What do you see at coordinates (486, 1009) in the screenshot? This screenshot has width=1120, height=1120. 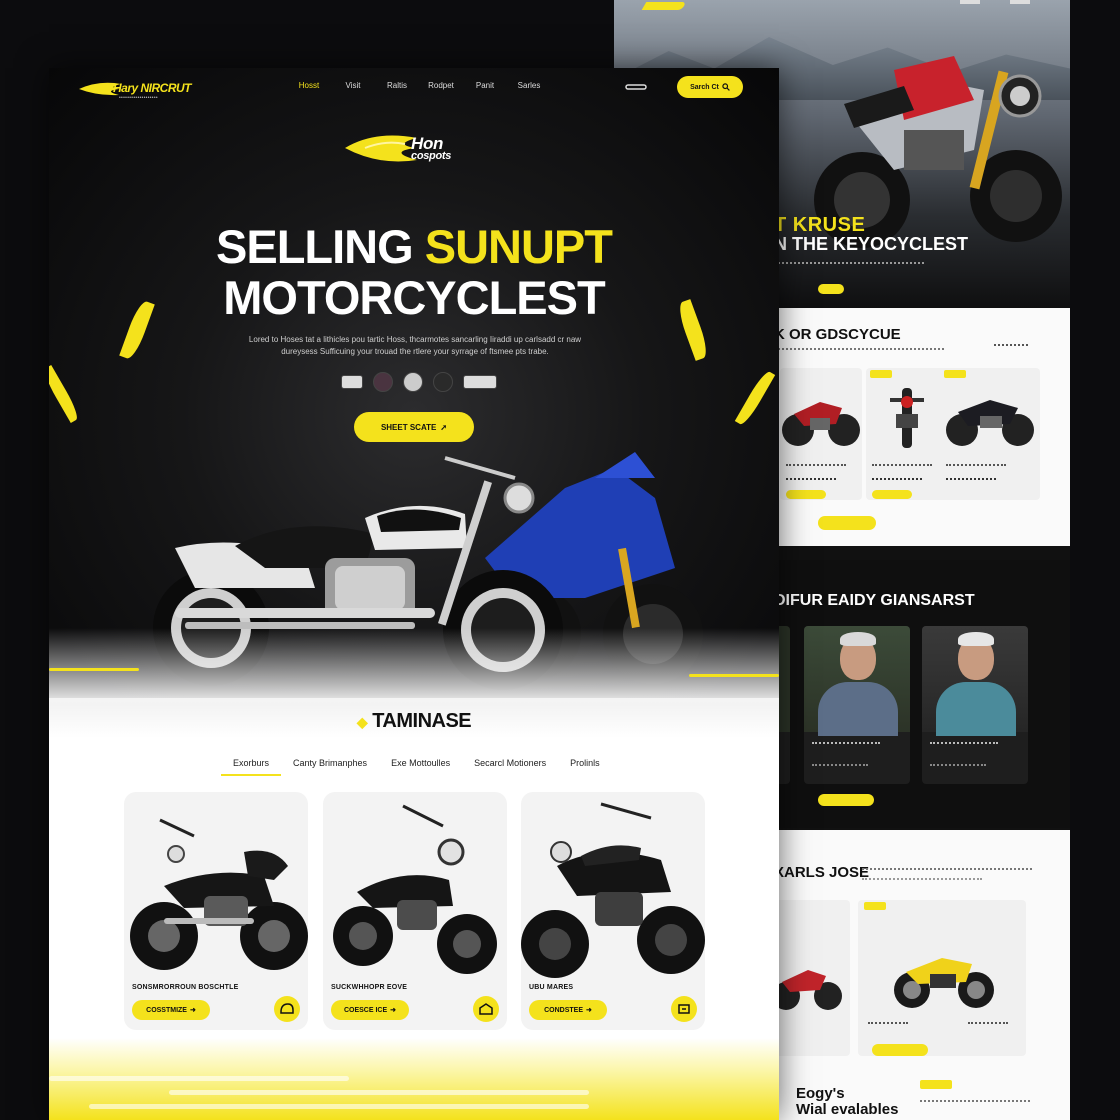 I see `garage-icon` at bounding box center [486, 1009].